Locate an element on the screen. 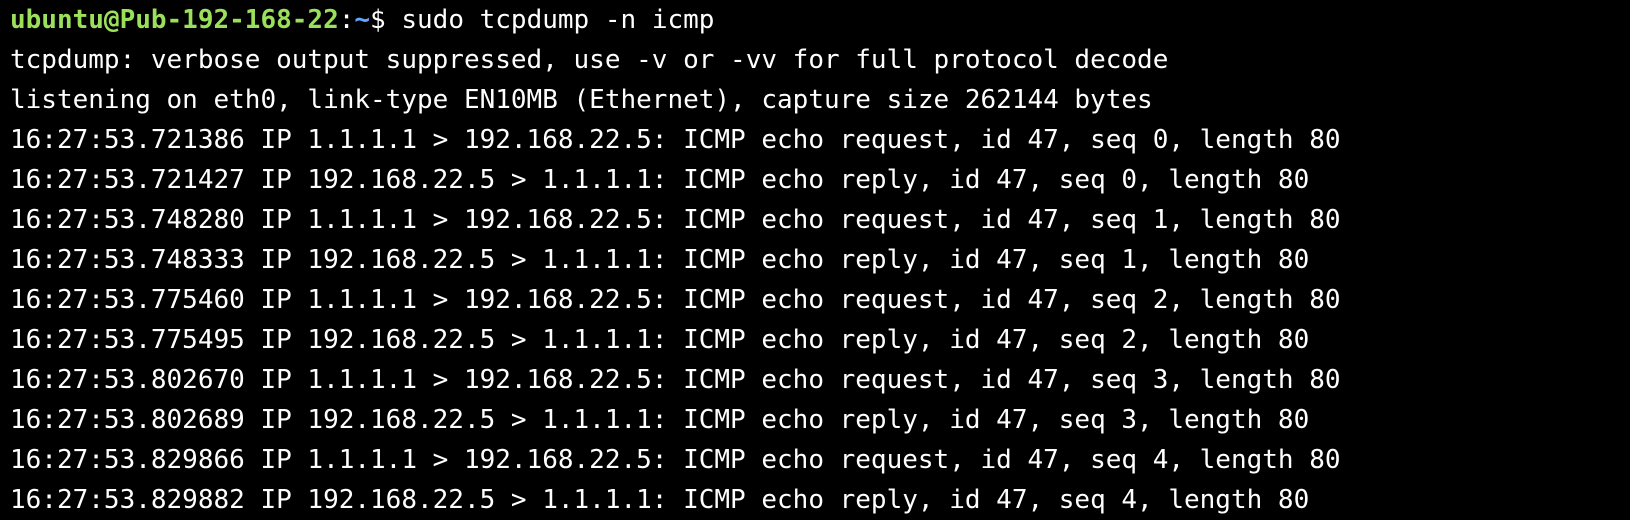  prompt-path: ~ is located at coordinates (362, 20).